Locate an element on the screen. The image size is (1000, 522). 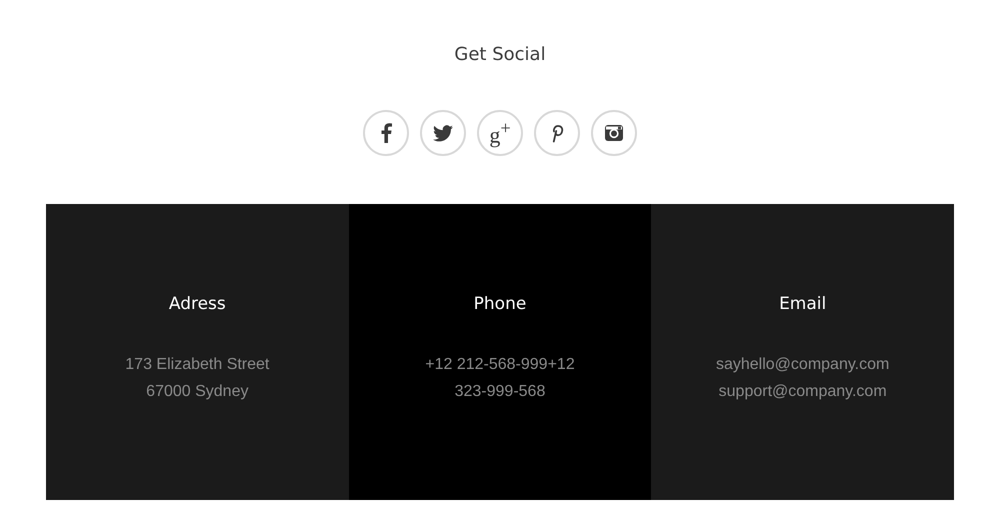
section-title: Get Social is located at coordinates (500, 55).